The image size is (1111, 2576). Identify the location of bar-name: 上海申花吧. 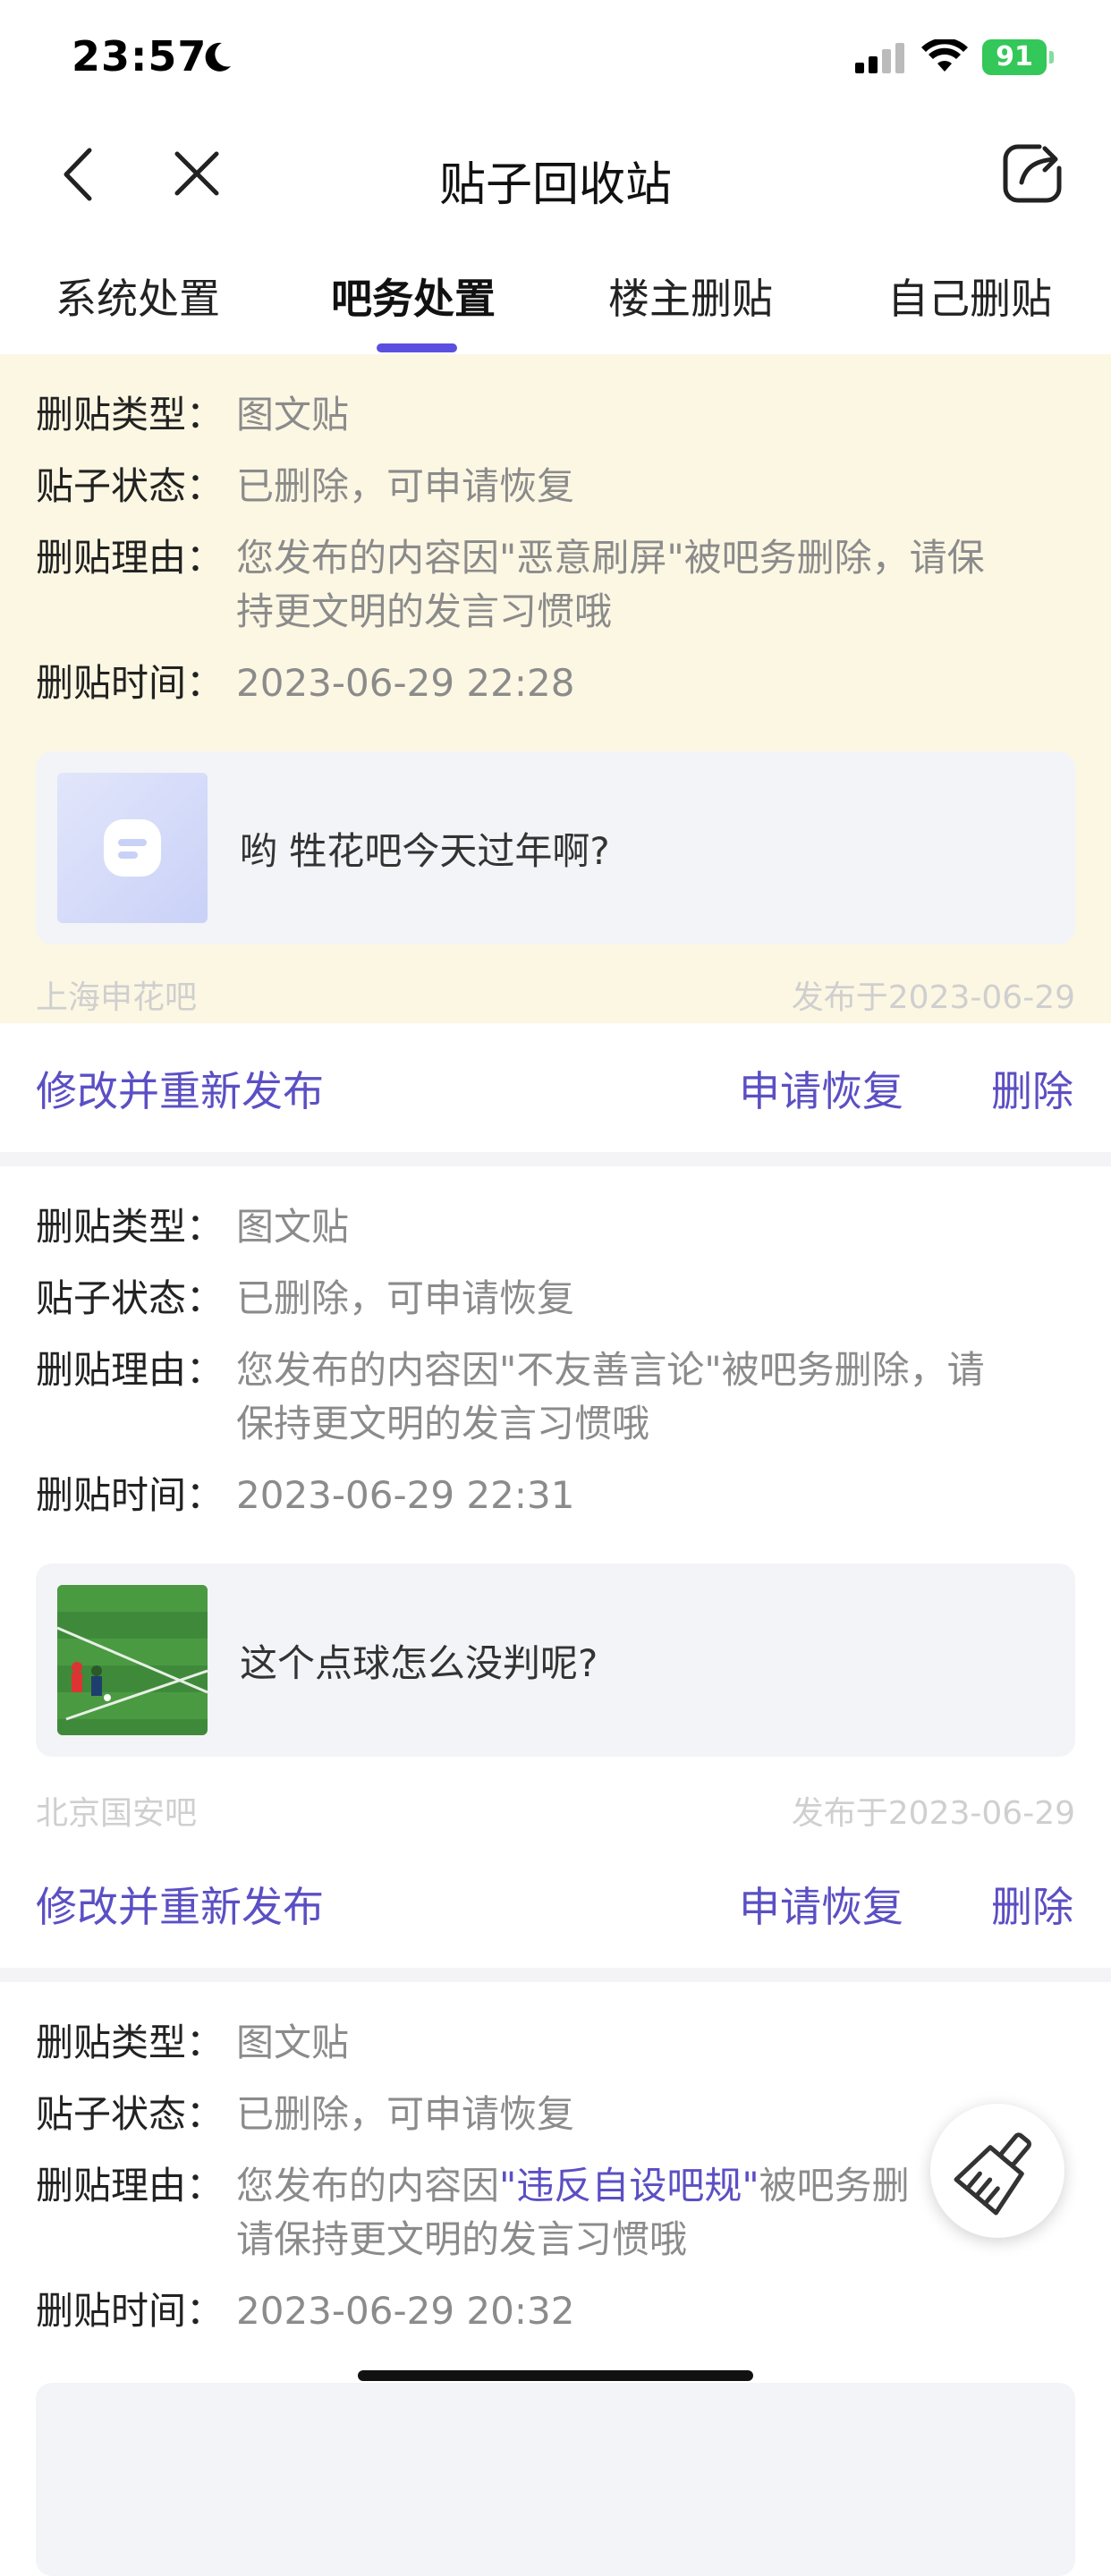
(117, 997).